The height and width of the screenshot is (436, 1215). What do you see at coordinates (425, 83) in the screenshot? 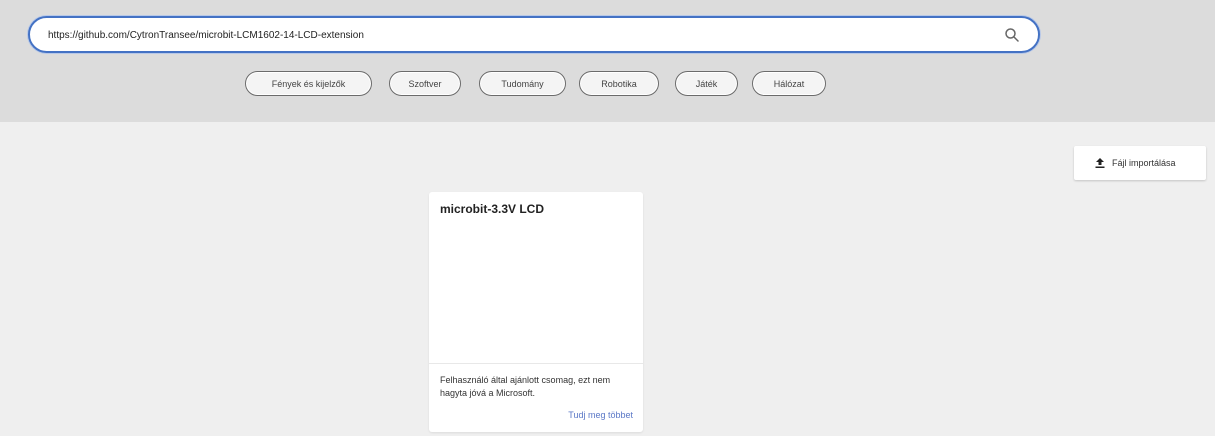
I see `chip-software: Szoftver` at bounding box center [425, 83].